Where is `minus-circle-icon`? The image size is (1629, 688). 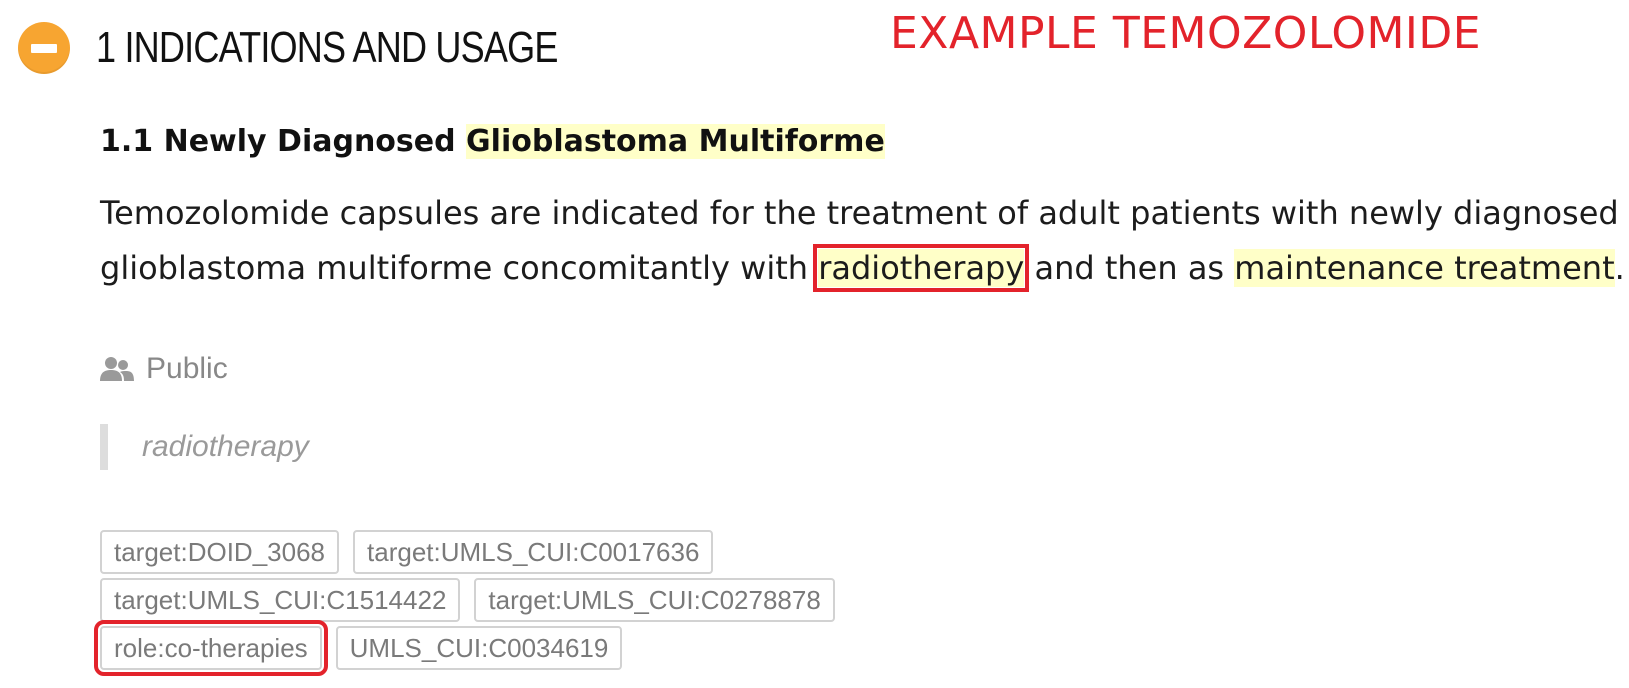
minus-circle-icon is located at coordinates (44, 48).